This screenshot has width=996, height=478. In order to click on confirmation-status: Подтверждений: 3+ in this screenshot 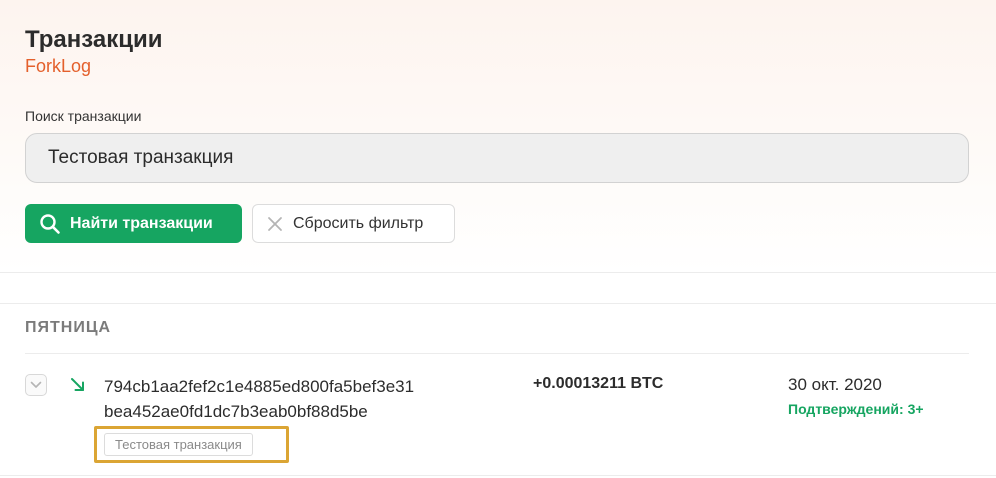, I will do `click(856, 409)`.